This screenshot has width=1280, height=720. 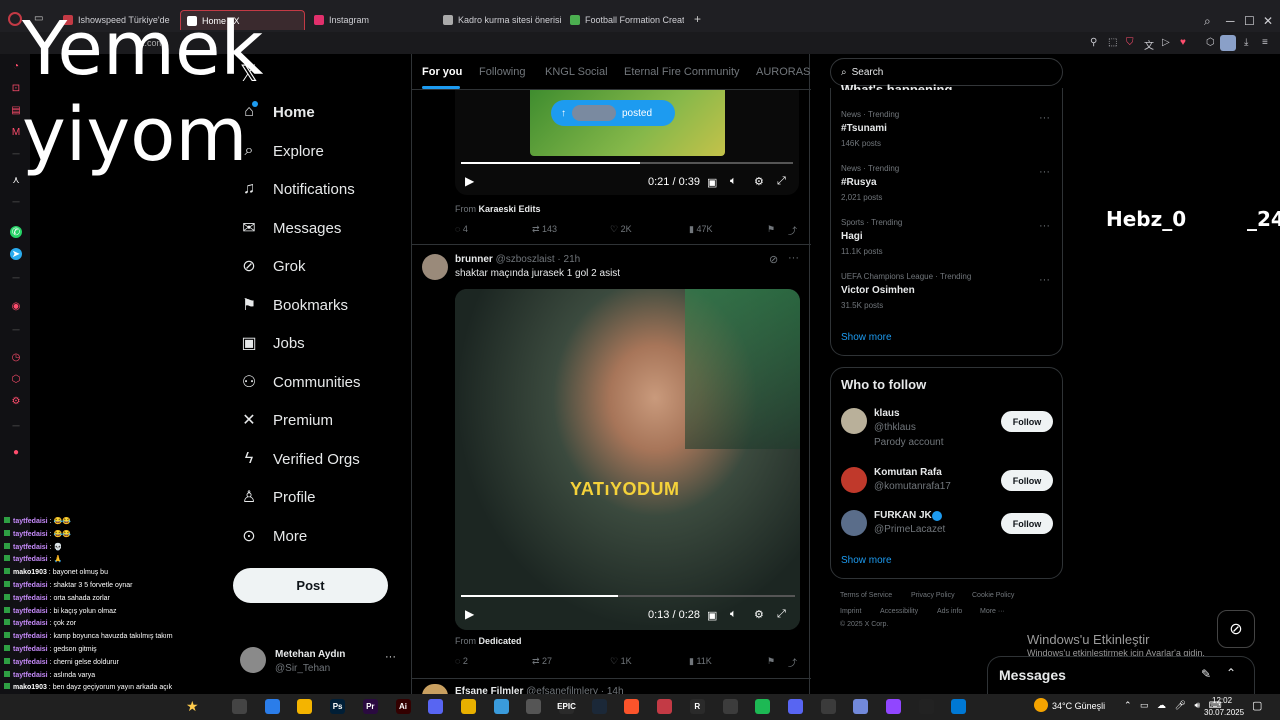 I want to click on folder-icon, so click(x=468, y=706).